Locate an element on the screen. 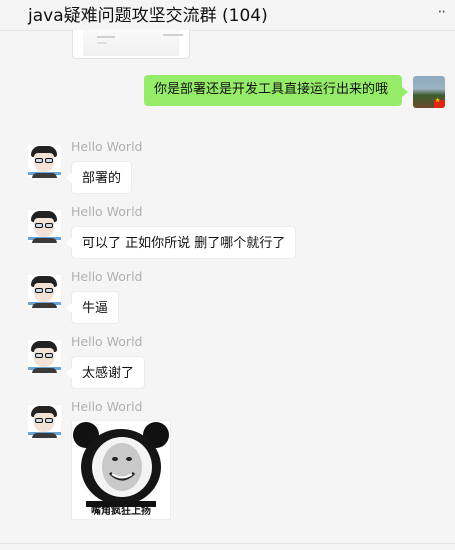  my-message-bubble: 你是部署还是开发工具直接运行出来的哦 is located at coordinates (276, 90).